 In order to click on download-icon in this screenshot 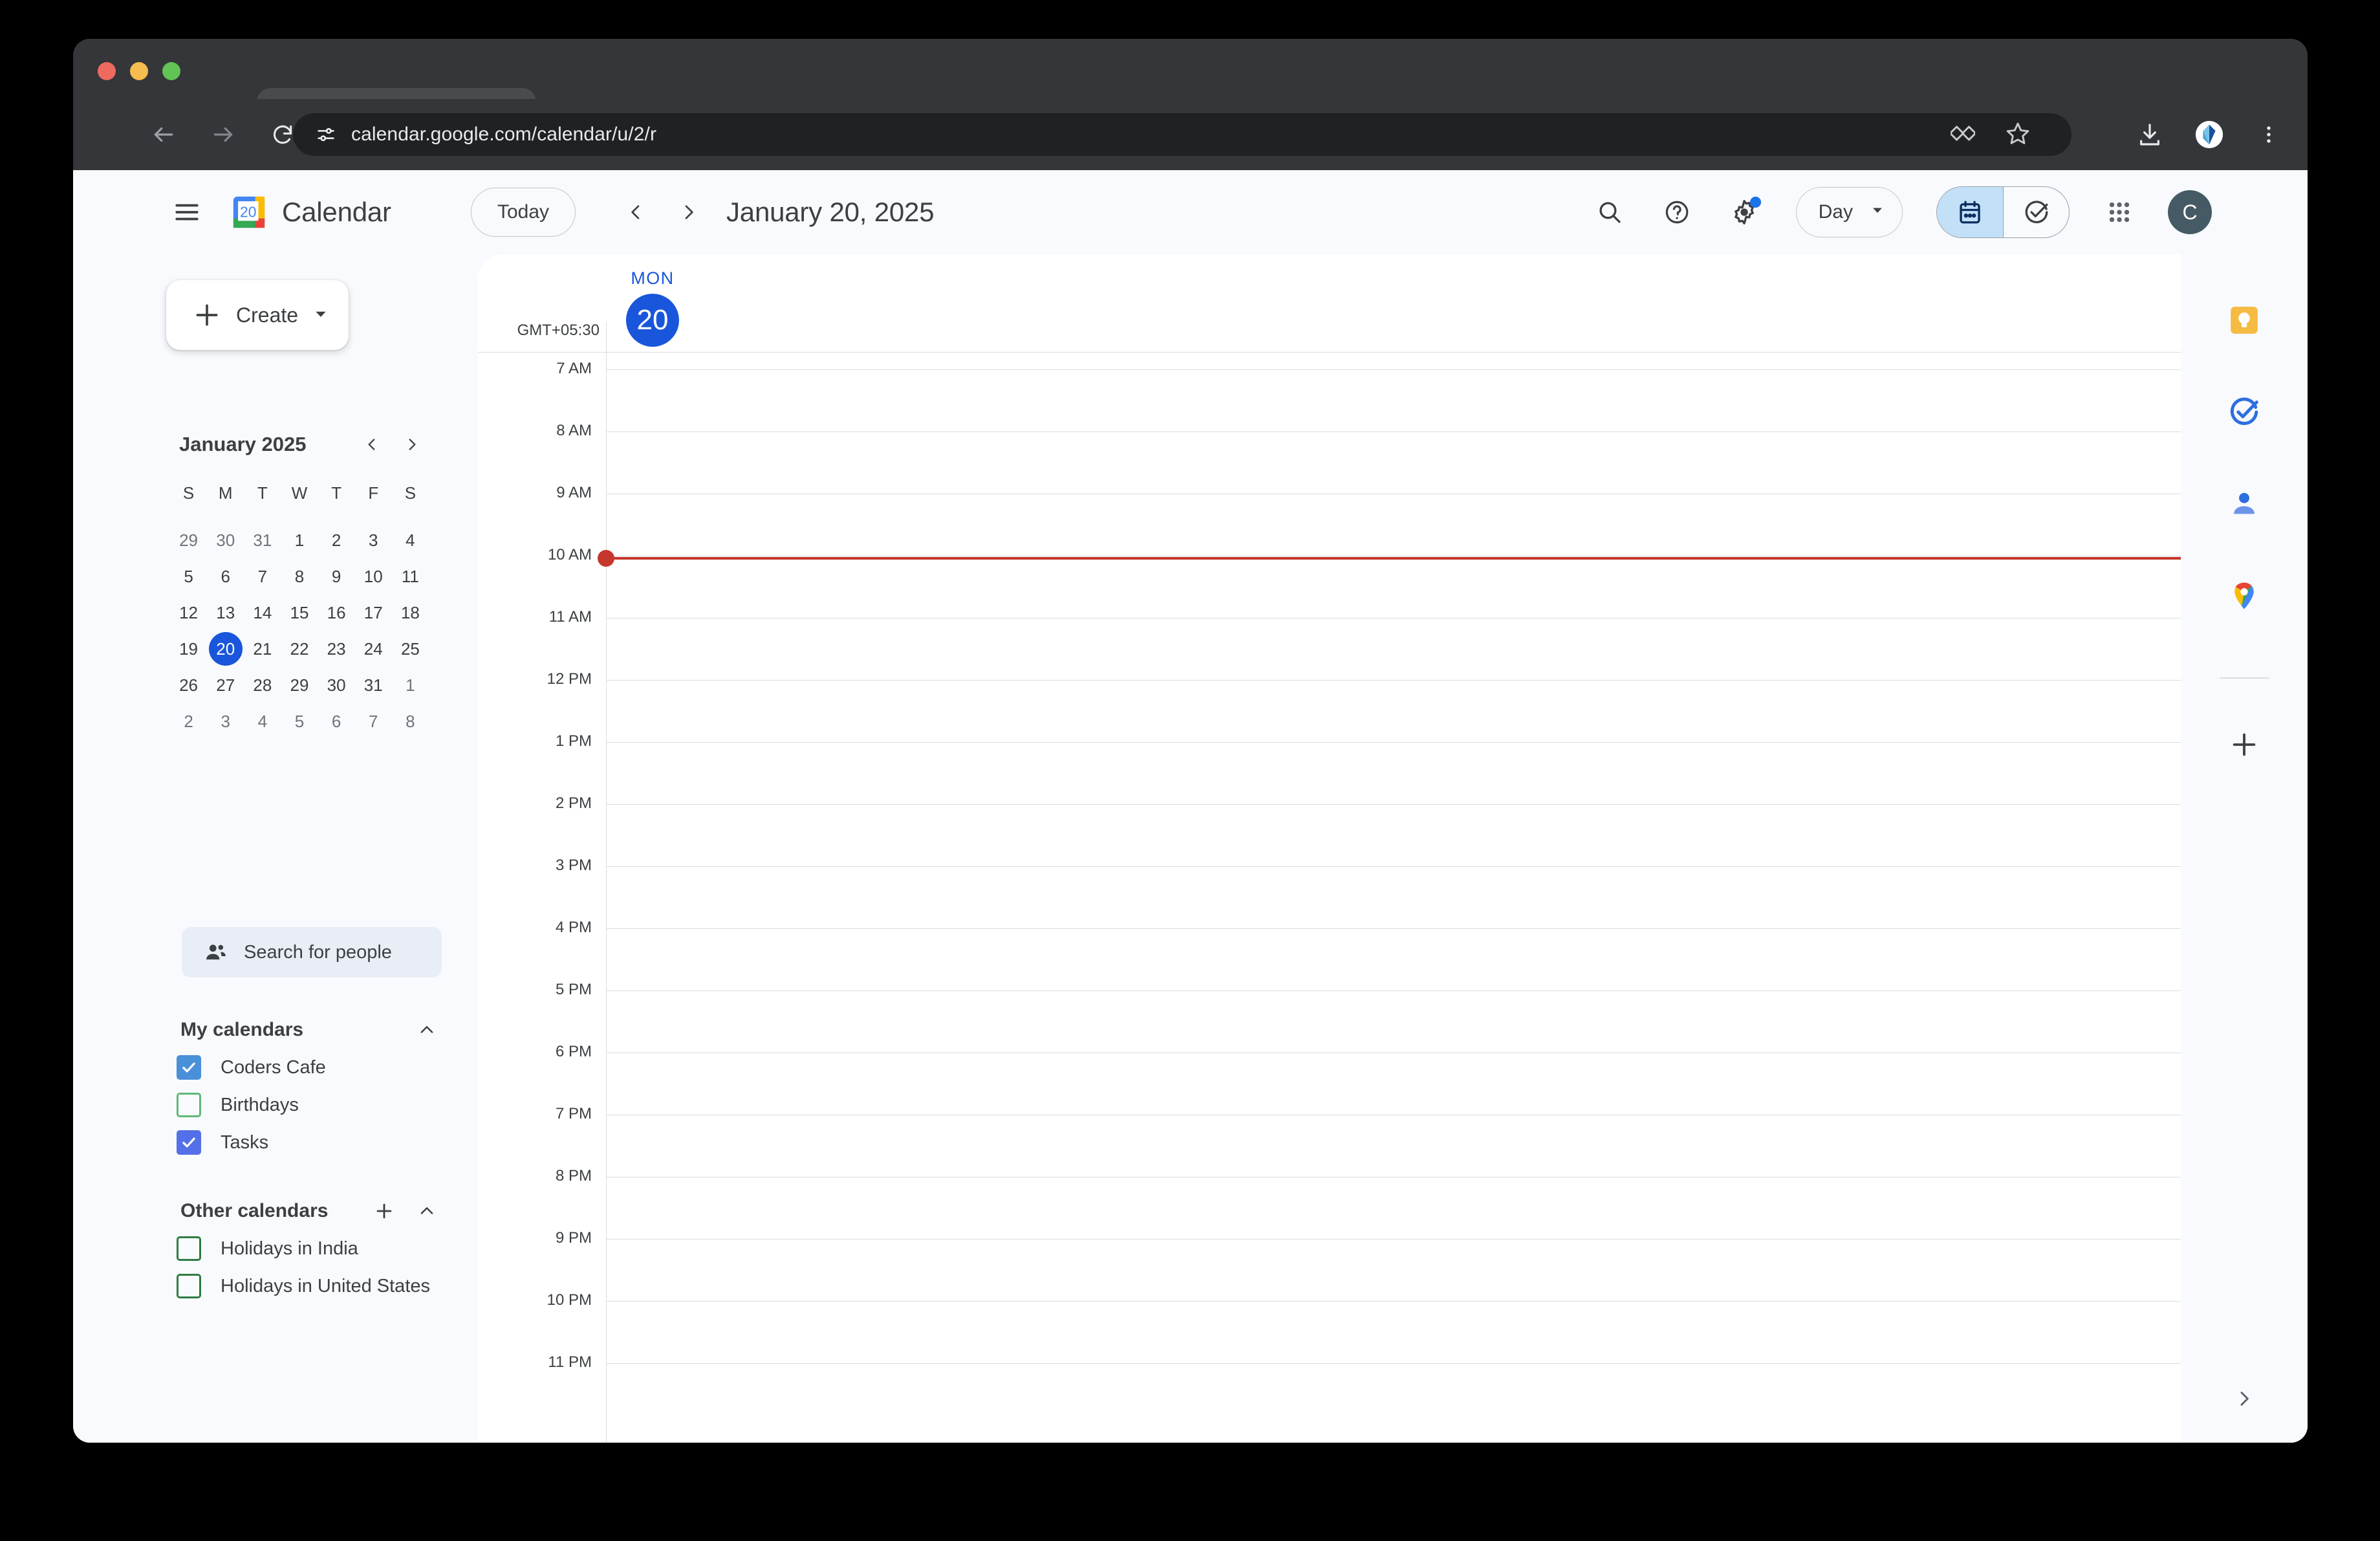, I will do `click(2150, 134)`.